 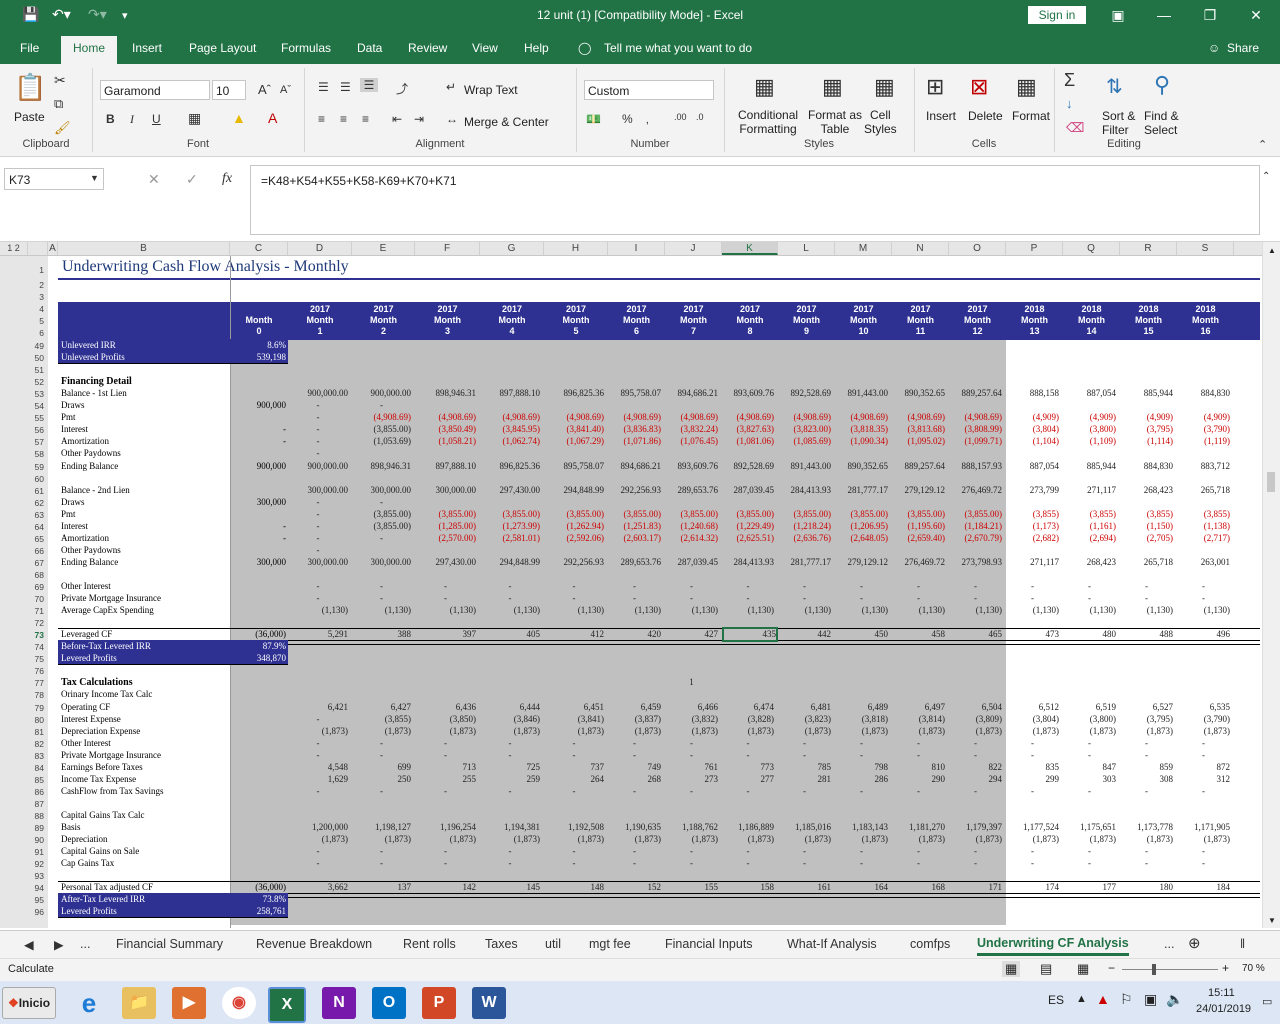 What do you see at coordinates (155, 90) in the screenshot?
I see `font-name-select: Garamond` at bounding box center [155, 90].